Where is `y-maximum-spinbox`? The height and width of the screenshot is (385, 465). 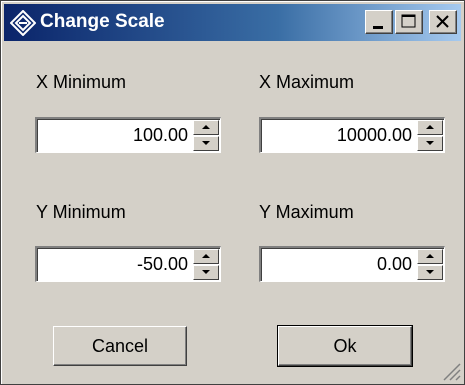 y-maximum-spinbox is located at coordinates (352, 264).